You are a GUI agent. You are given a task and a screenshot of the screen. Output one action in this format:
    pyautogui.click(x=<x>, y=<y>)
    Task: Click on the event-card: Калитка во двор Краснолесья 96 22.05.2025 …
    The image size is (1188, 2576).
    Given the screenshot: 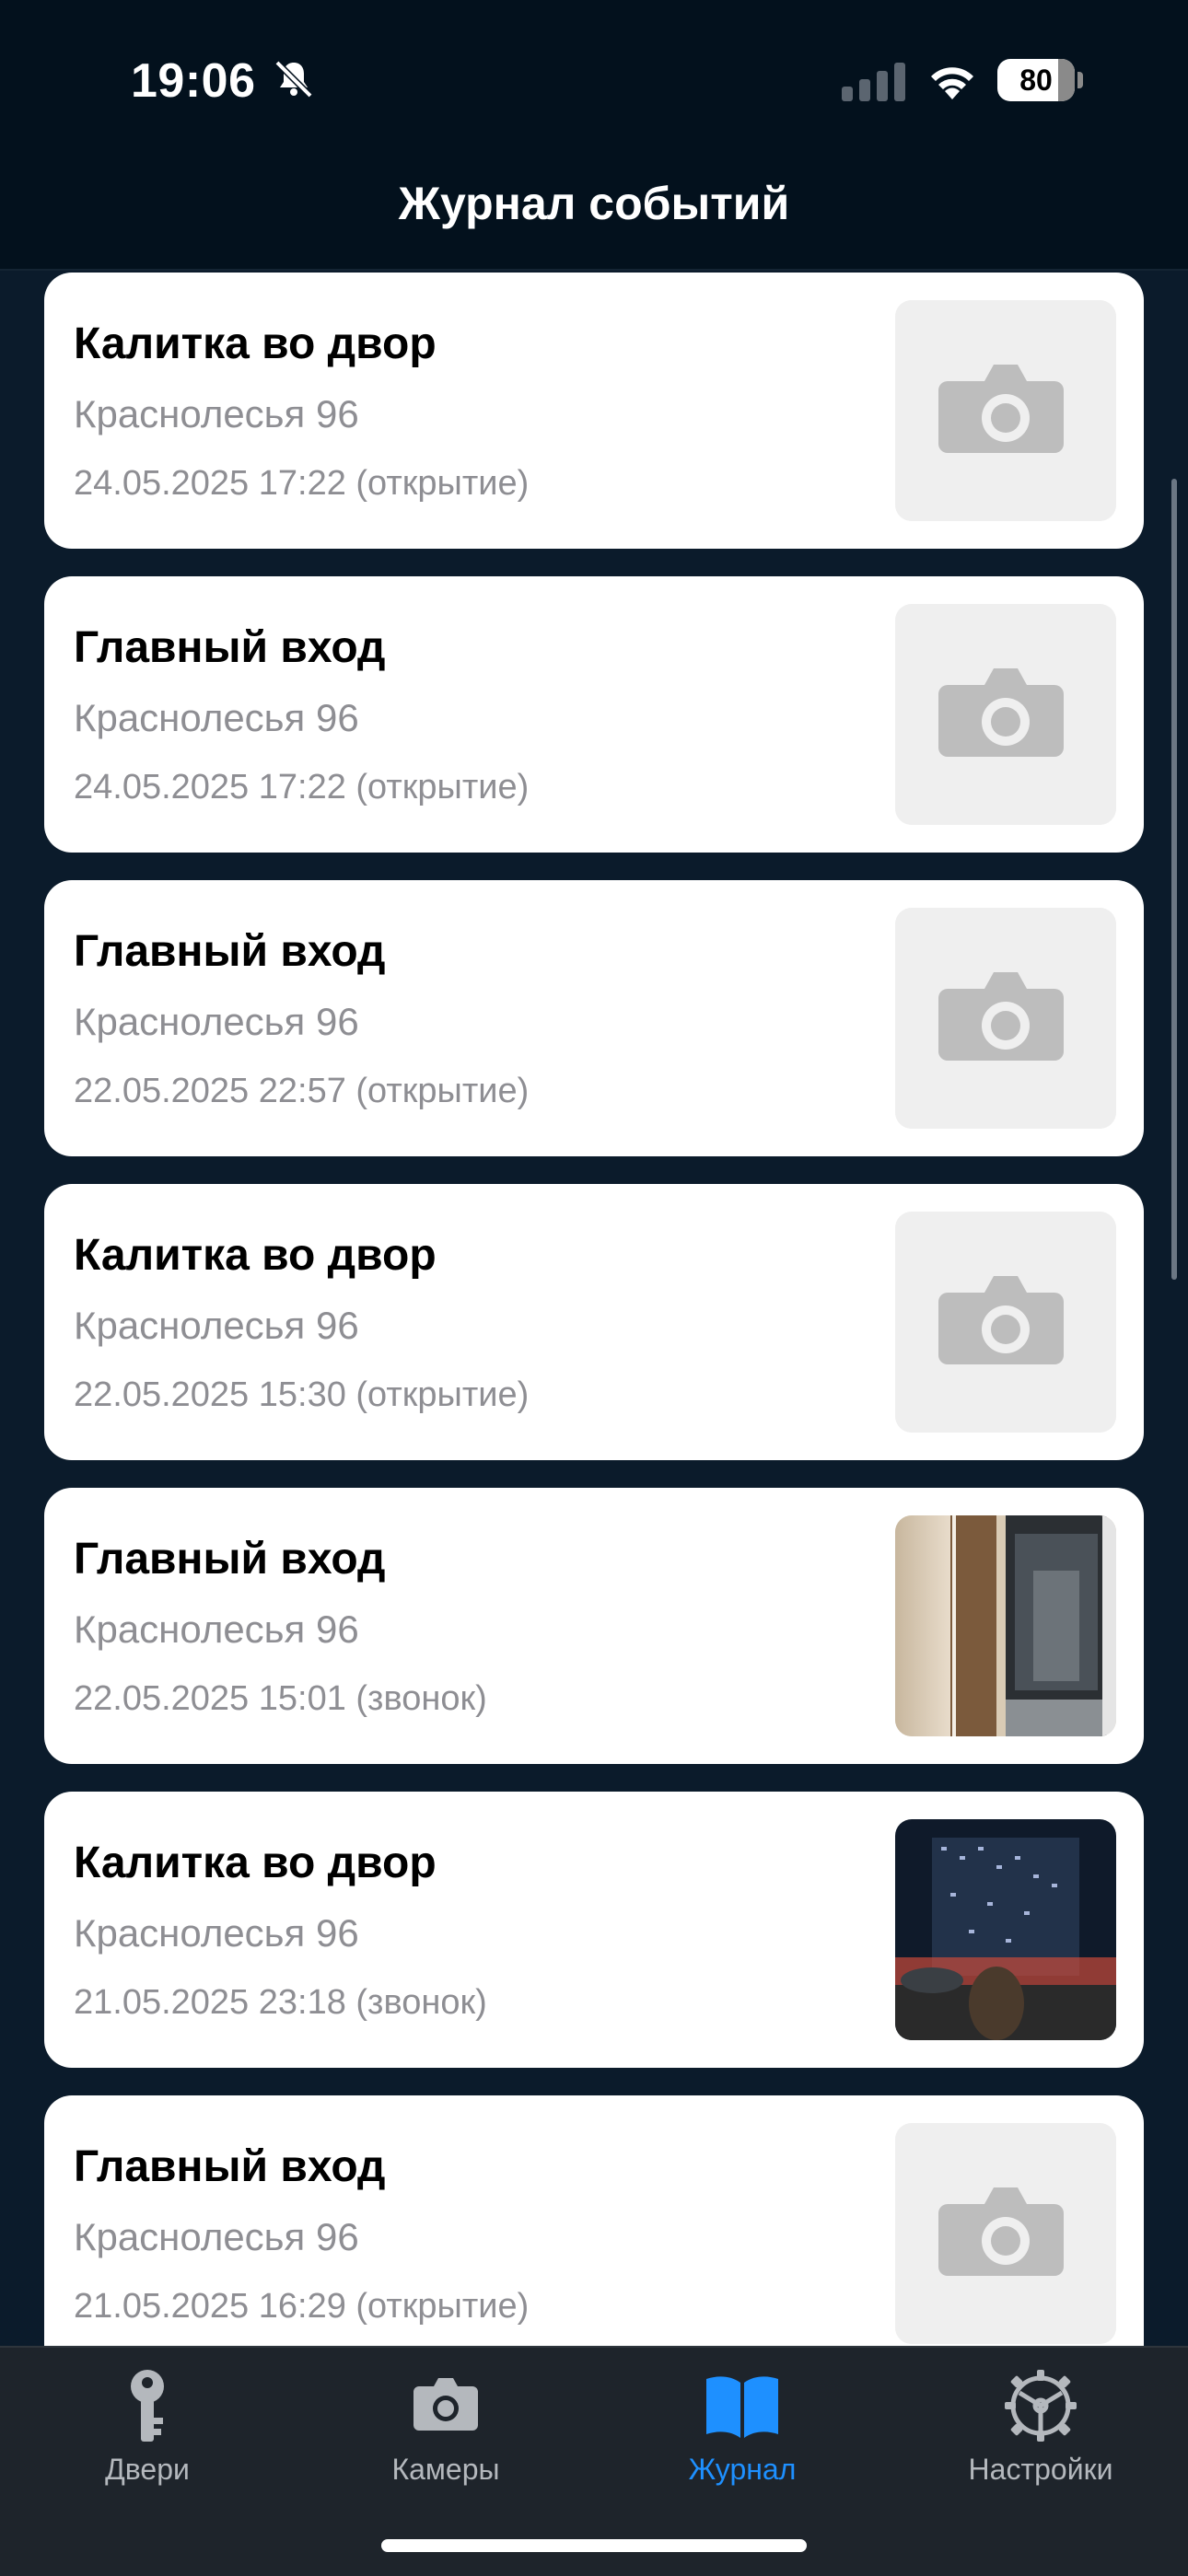 What is the action you would take?
    pyautogui.click(x=594, y=1322)
    